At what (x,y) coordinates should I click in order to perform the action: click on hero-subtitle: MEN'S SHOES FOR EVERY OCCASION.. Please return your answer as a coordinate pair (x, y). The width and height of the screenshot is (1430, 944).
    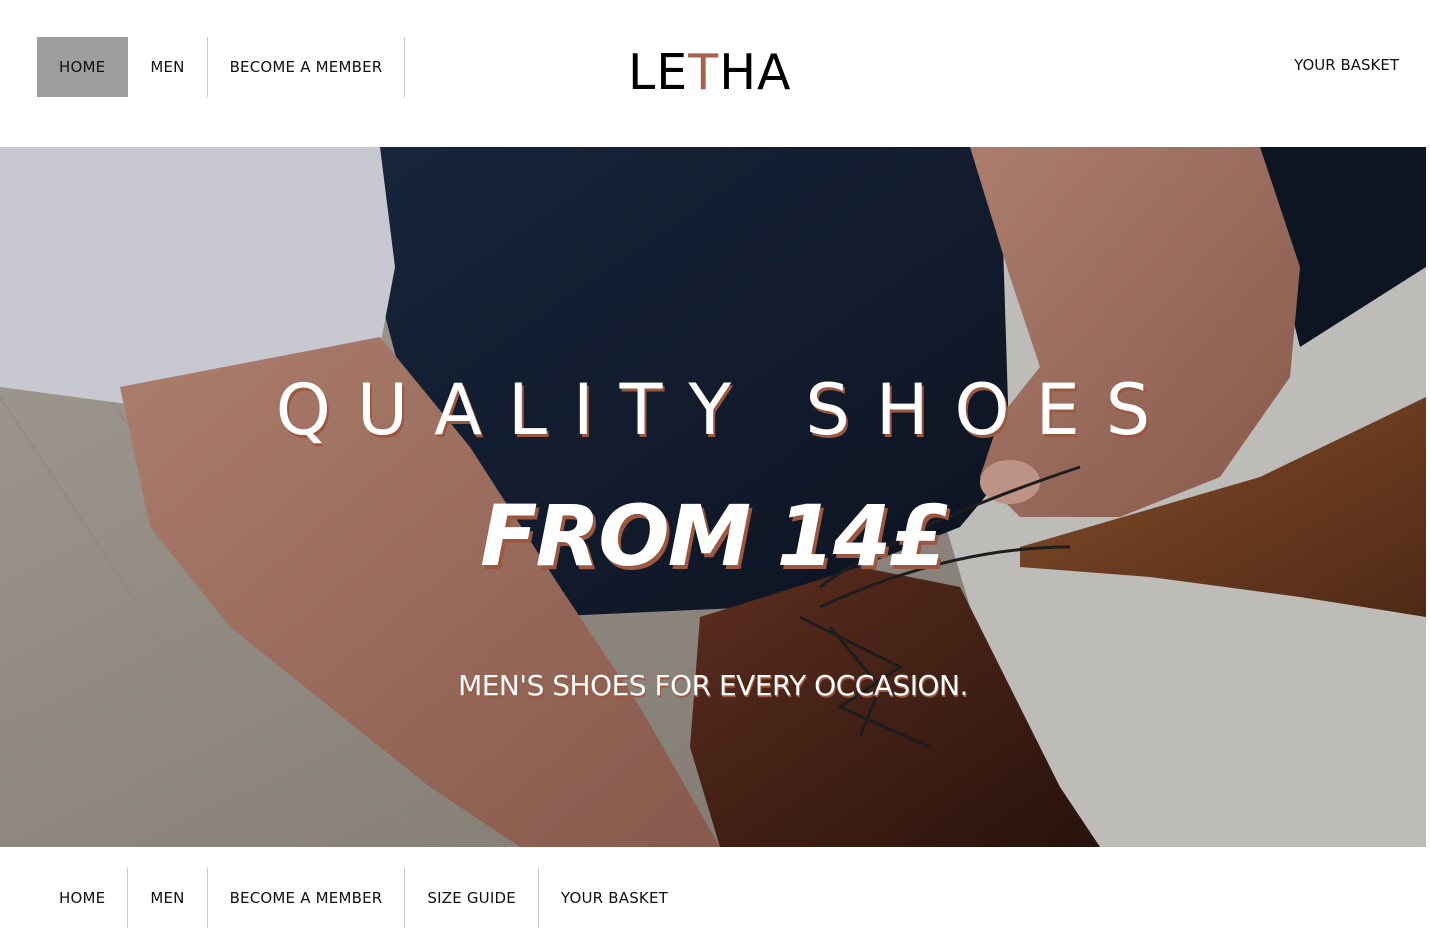
    Looking at the image, I should click on (713, 685).